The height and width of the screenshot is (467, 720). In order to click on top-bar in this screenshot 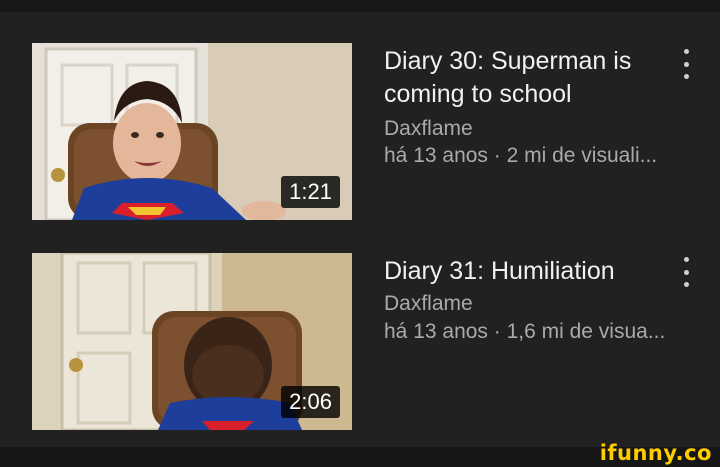, I will do `click(360, 6)`.